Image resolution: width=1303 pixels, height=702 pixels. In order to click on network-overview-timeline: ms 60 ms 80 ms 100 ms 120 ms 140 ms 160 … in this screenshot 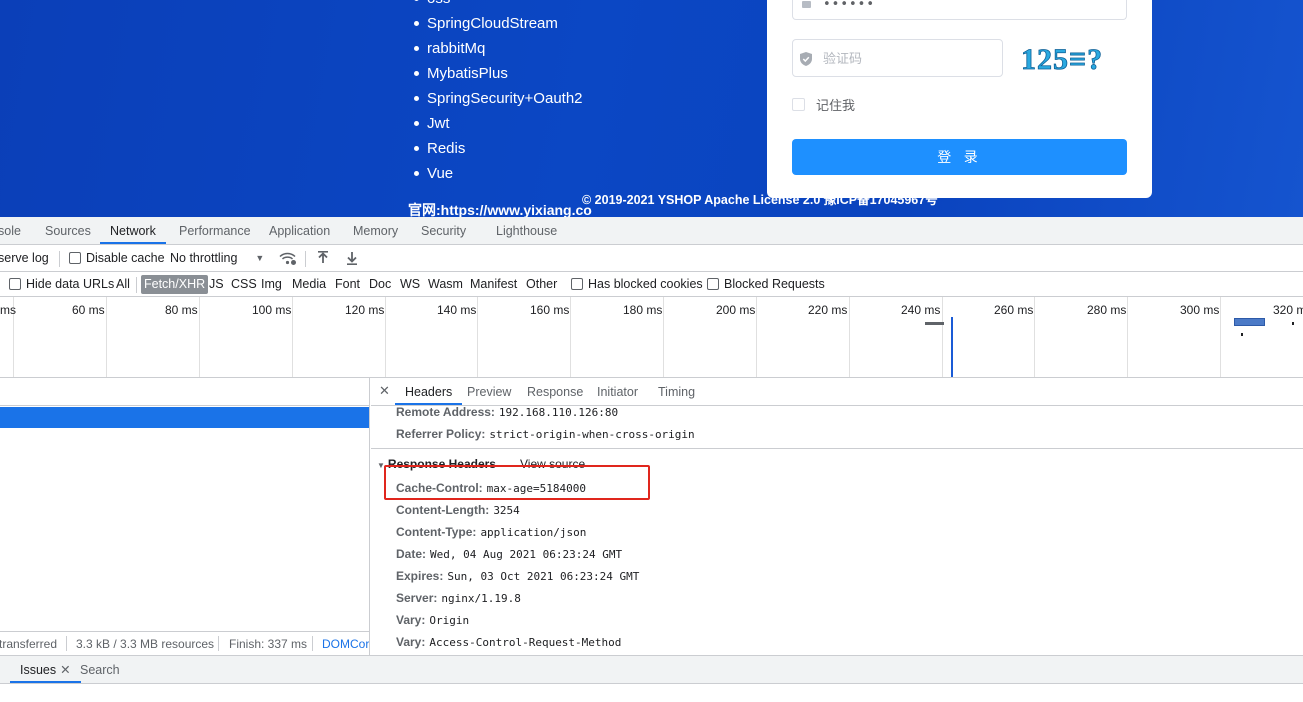, I will do `click(651, 337)`.